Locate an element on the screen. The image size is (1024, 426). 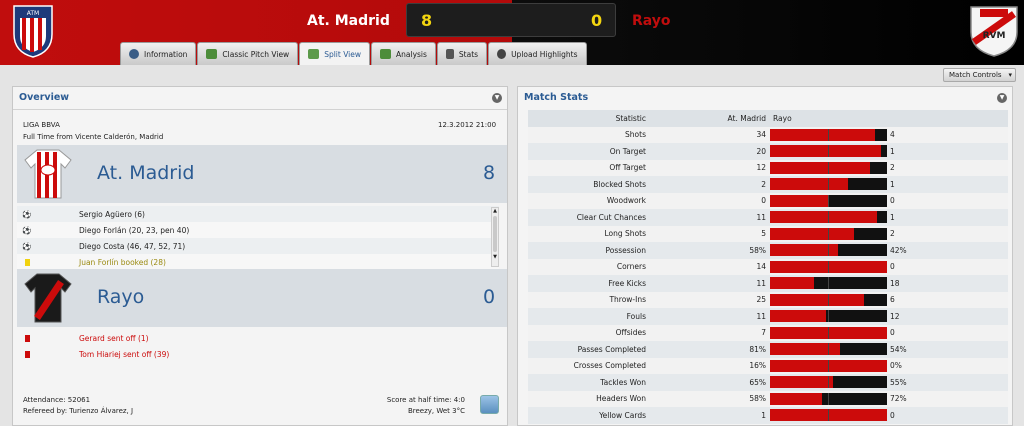
home-kit-icon is located at coordinates (48, 175).